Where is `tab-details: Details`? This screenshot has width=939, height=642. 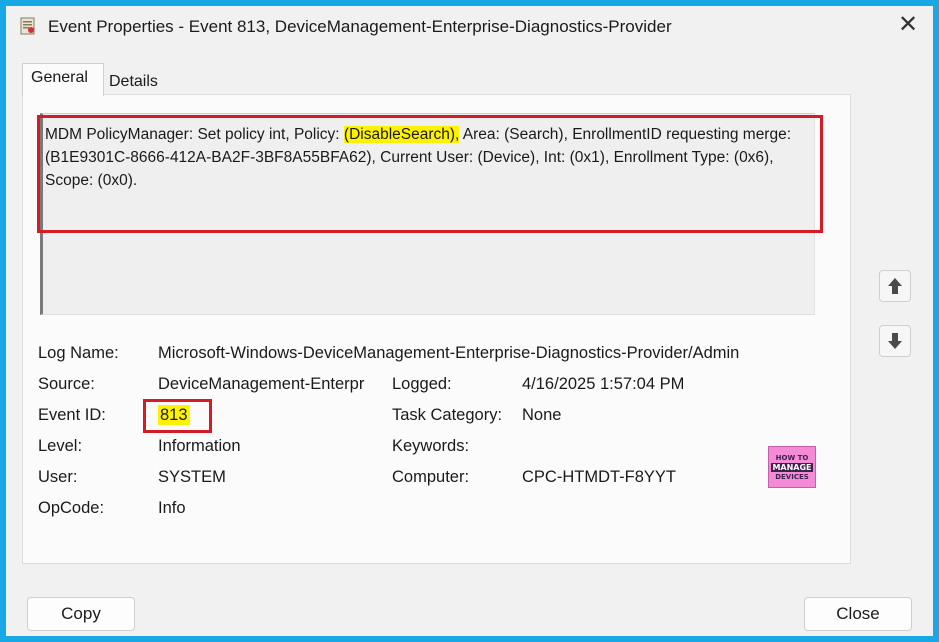
tab-details: Details is located at coordinates (133, 82).